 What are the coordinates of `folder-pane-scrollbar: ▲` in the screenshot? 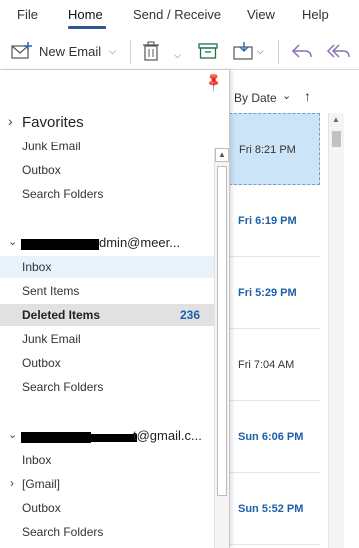 It's located at (221, 348).